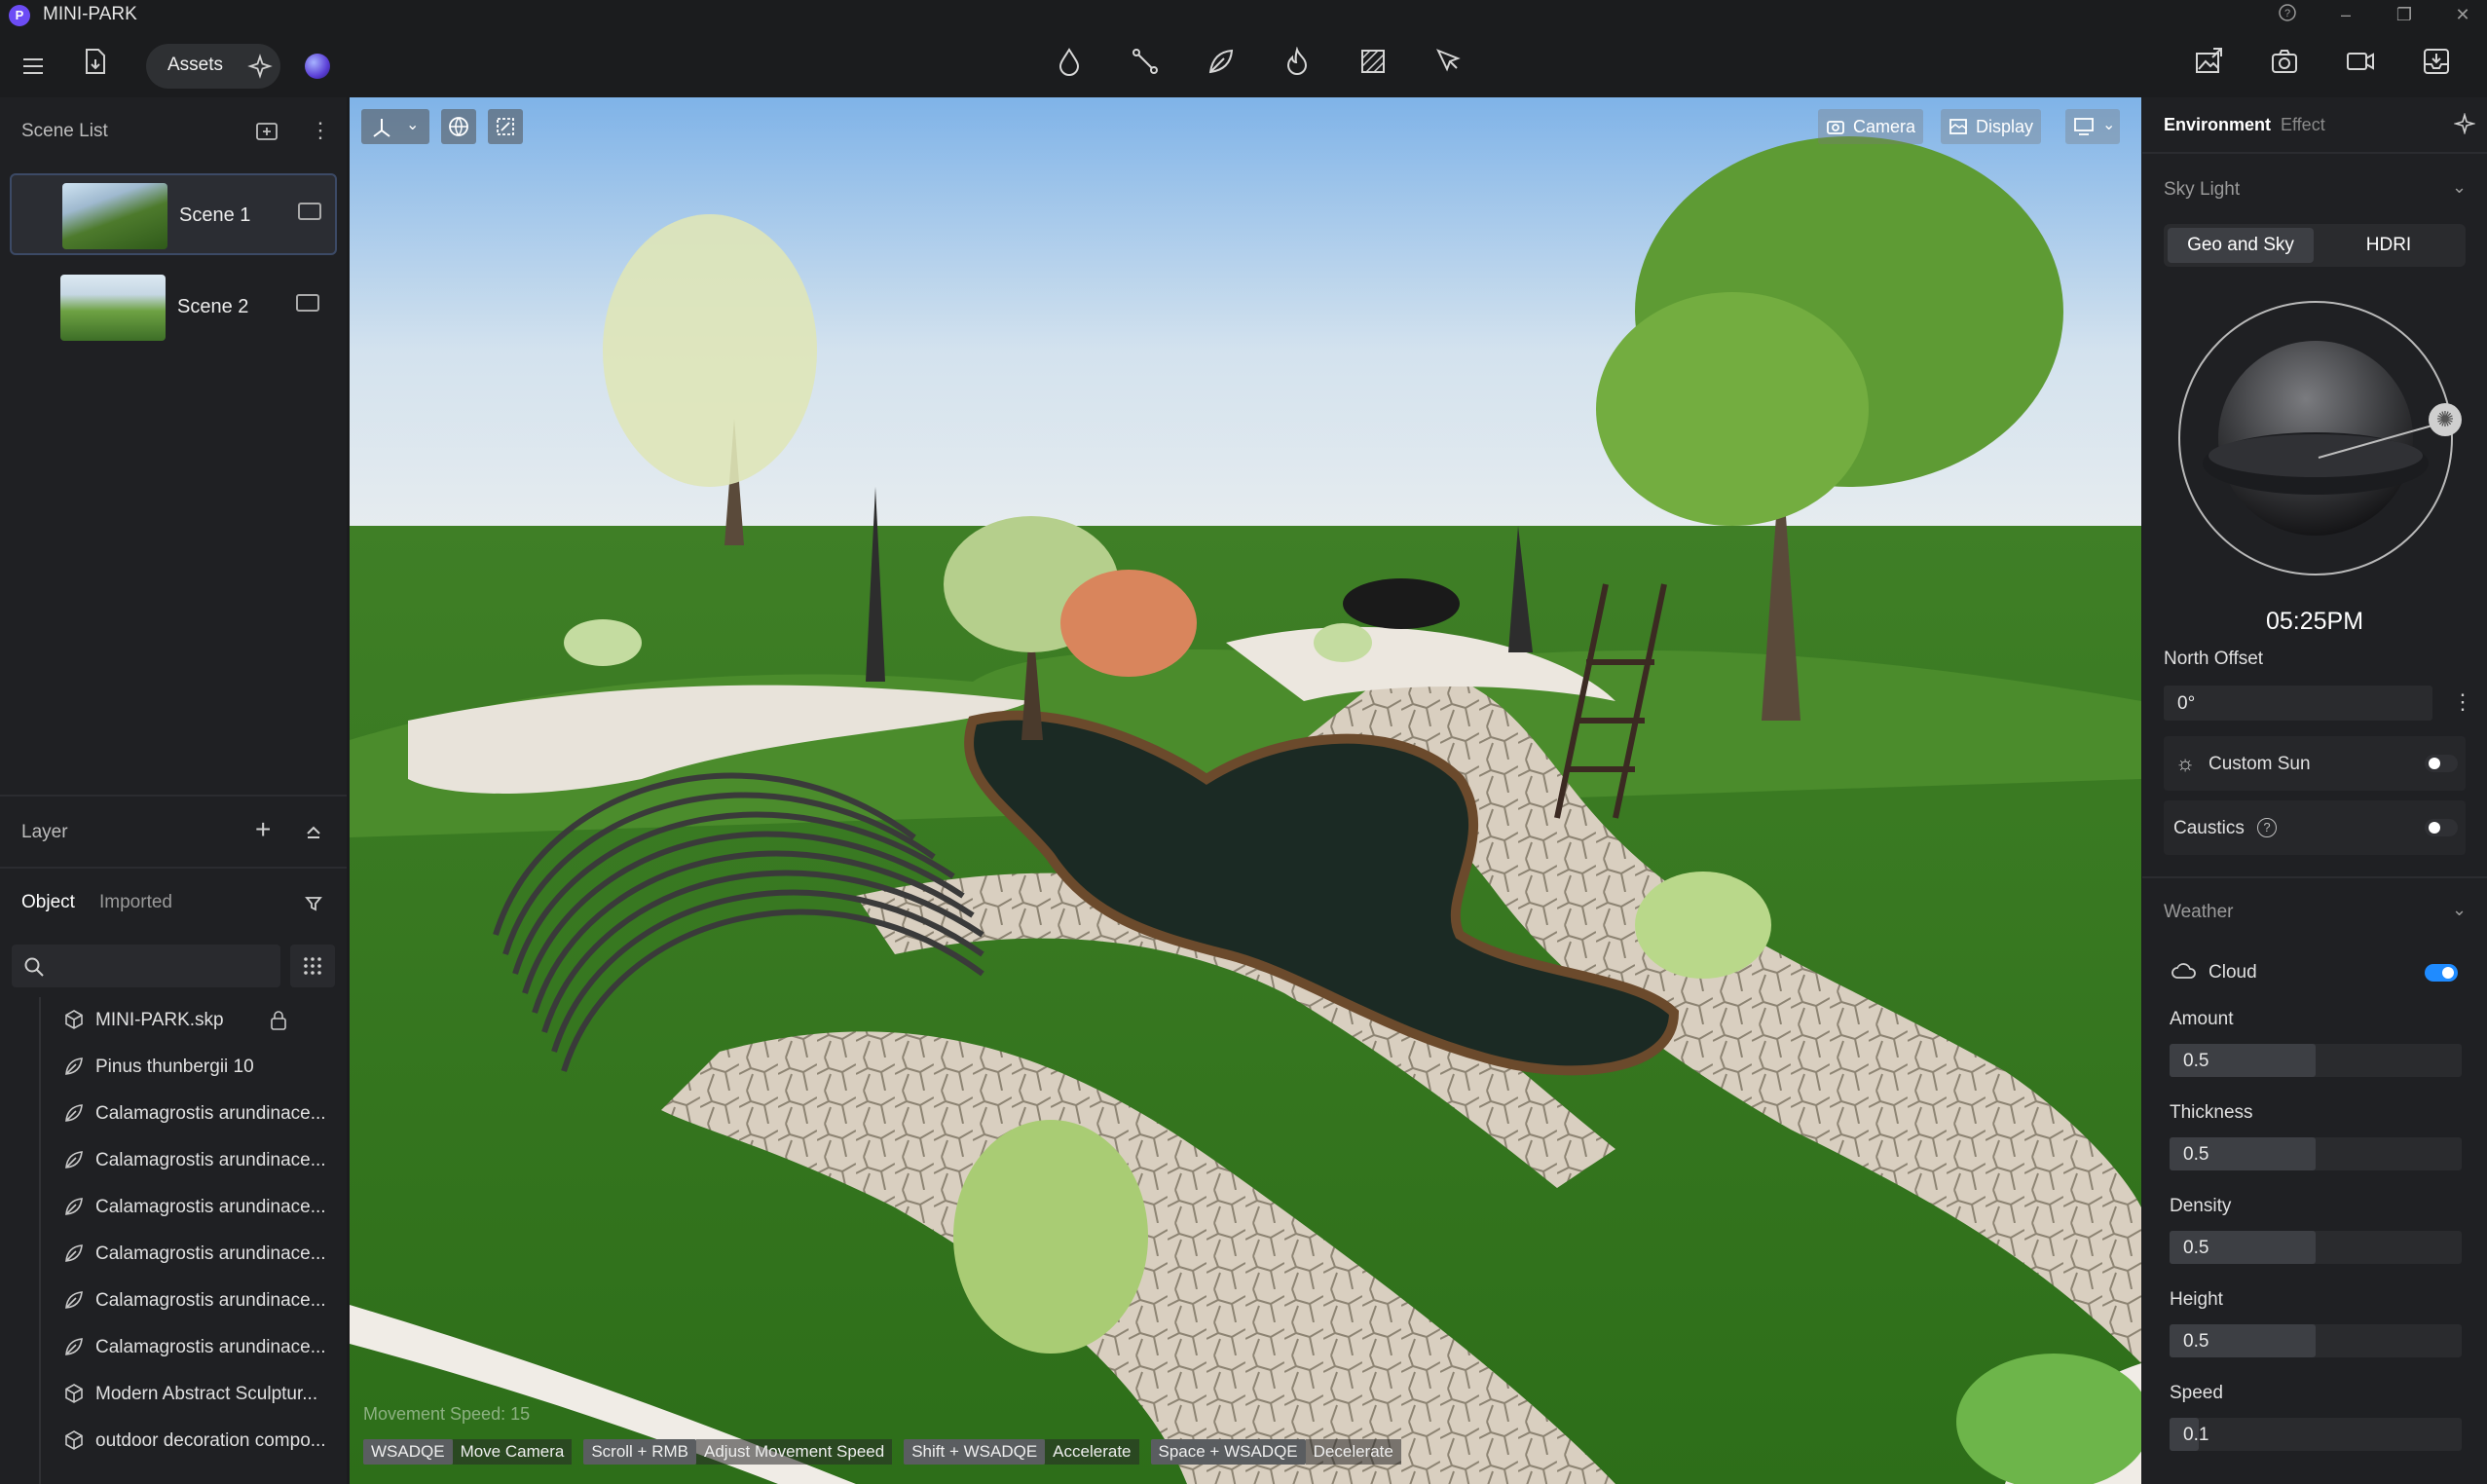 The image size is (2487, 1484). I want to click on video-icon, so click(2360, 66).